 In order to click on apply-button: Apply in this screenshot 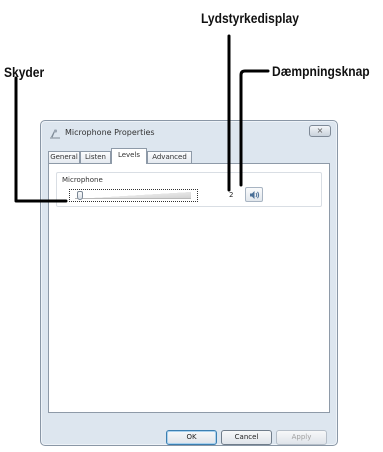, I will do `click(301, 437)`.